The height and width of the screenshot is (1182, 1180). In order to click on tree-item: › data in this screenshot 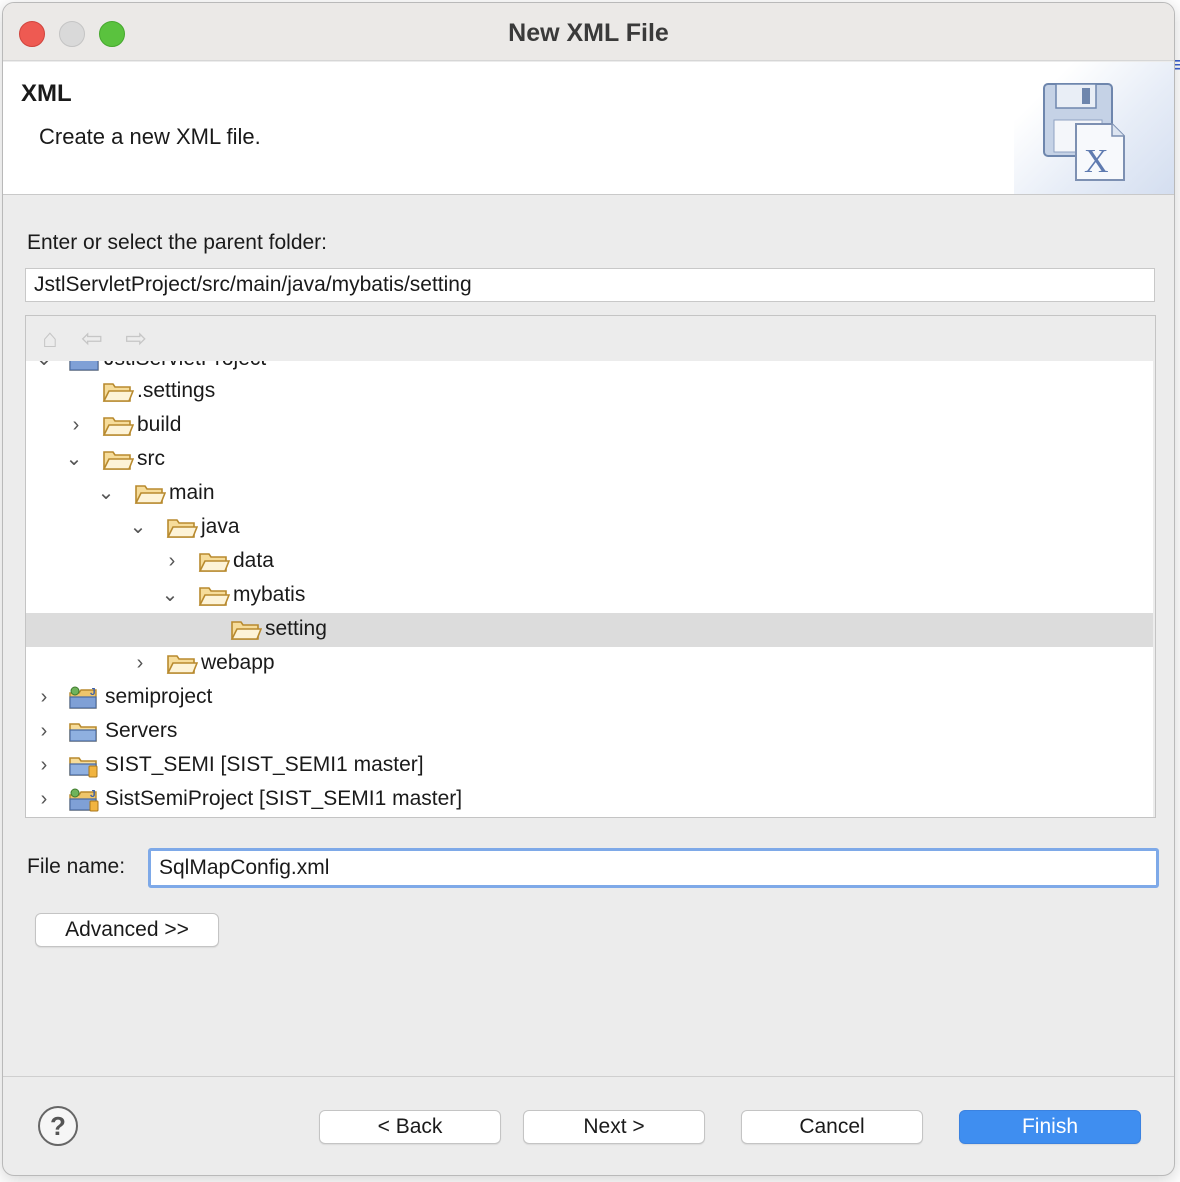, I will do `click(589, 562)`.